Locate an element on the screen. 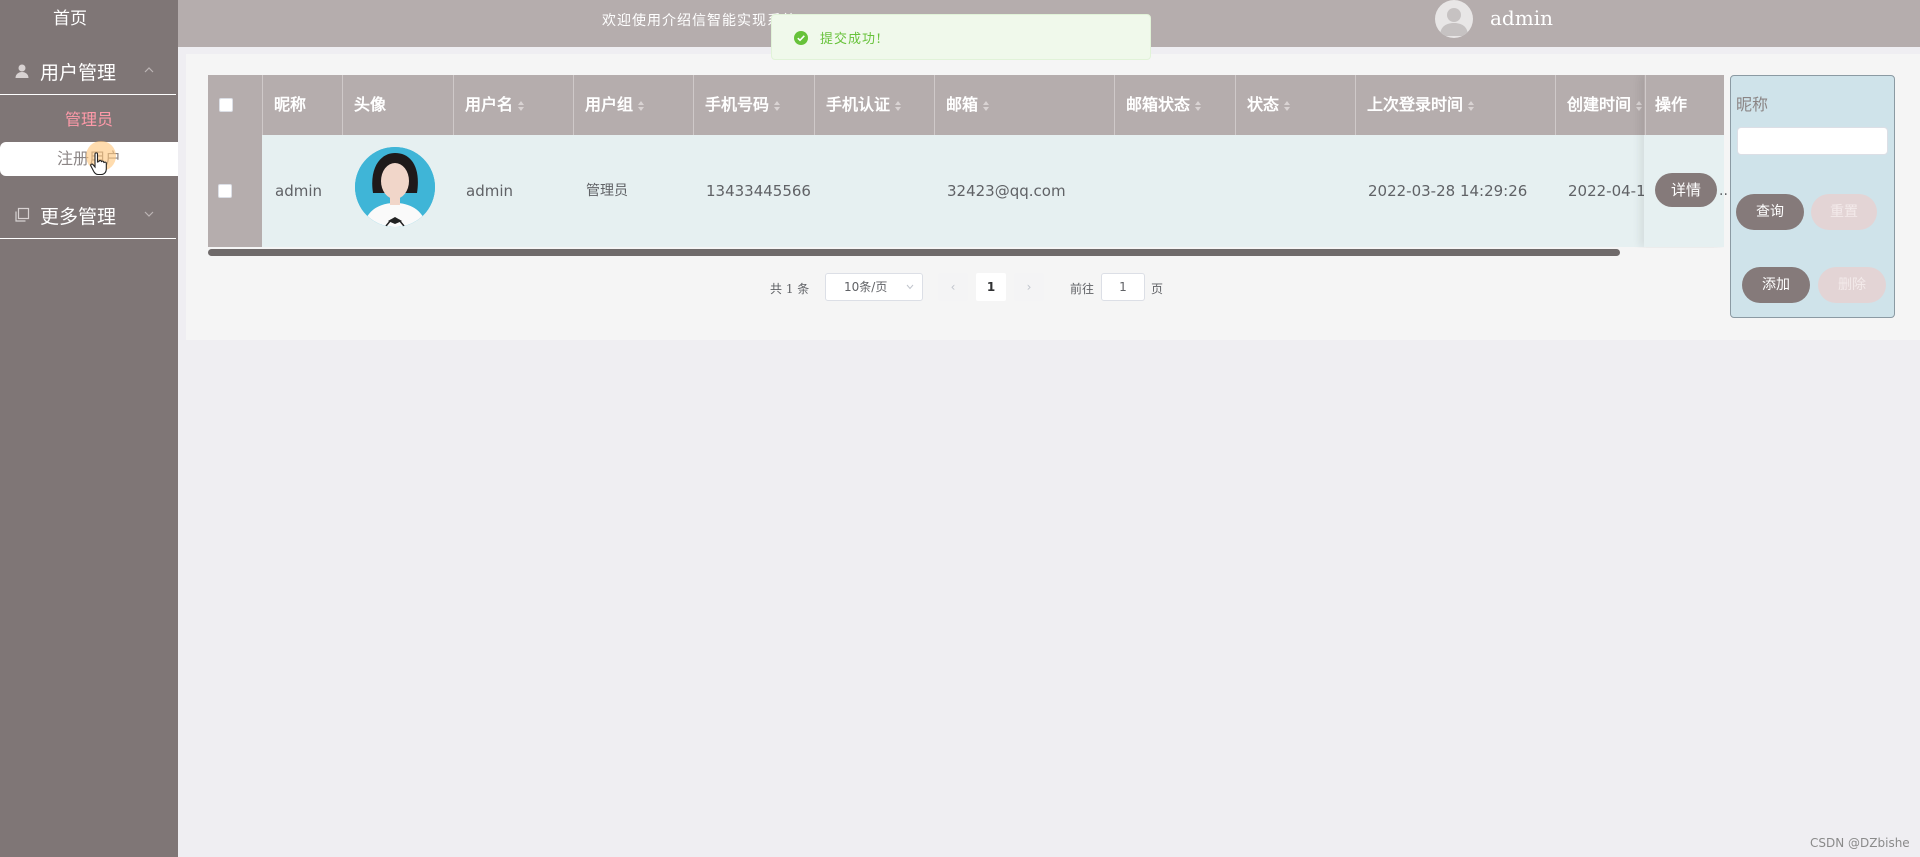 The width and height of the screenshot is (1920, 857). row-avatar-image is located at coordinates (395, 187).